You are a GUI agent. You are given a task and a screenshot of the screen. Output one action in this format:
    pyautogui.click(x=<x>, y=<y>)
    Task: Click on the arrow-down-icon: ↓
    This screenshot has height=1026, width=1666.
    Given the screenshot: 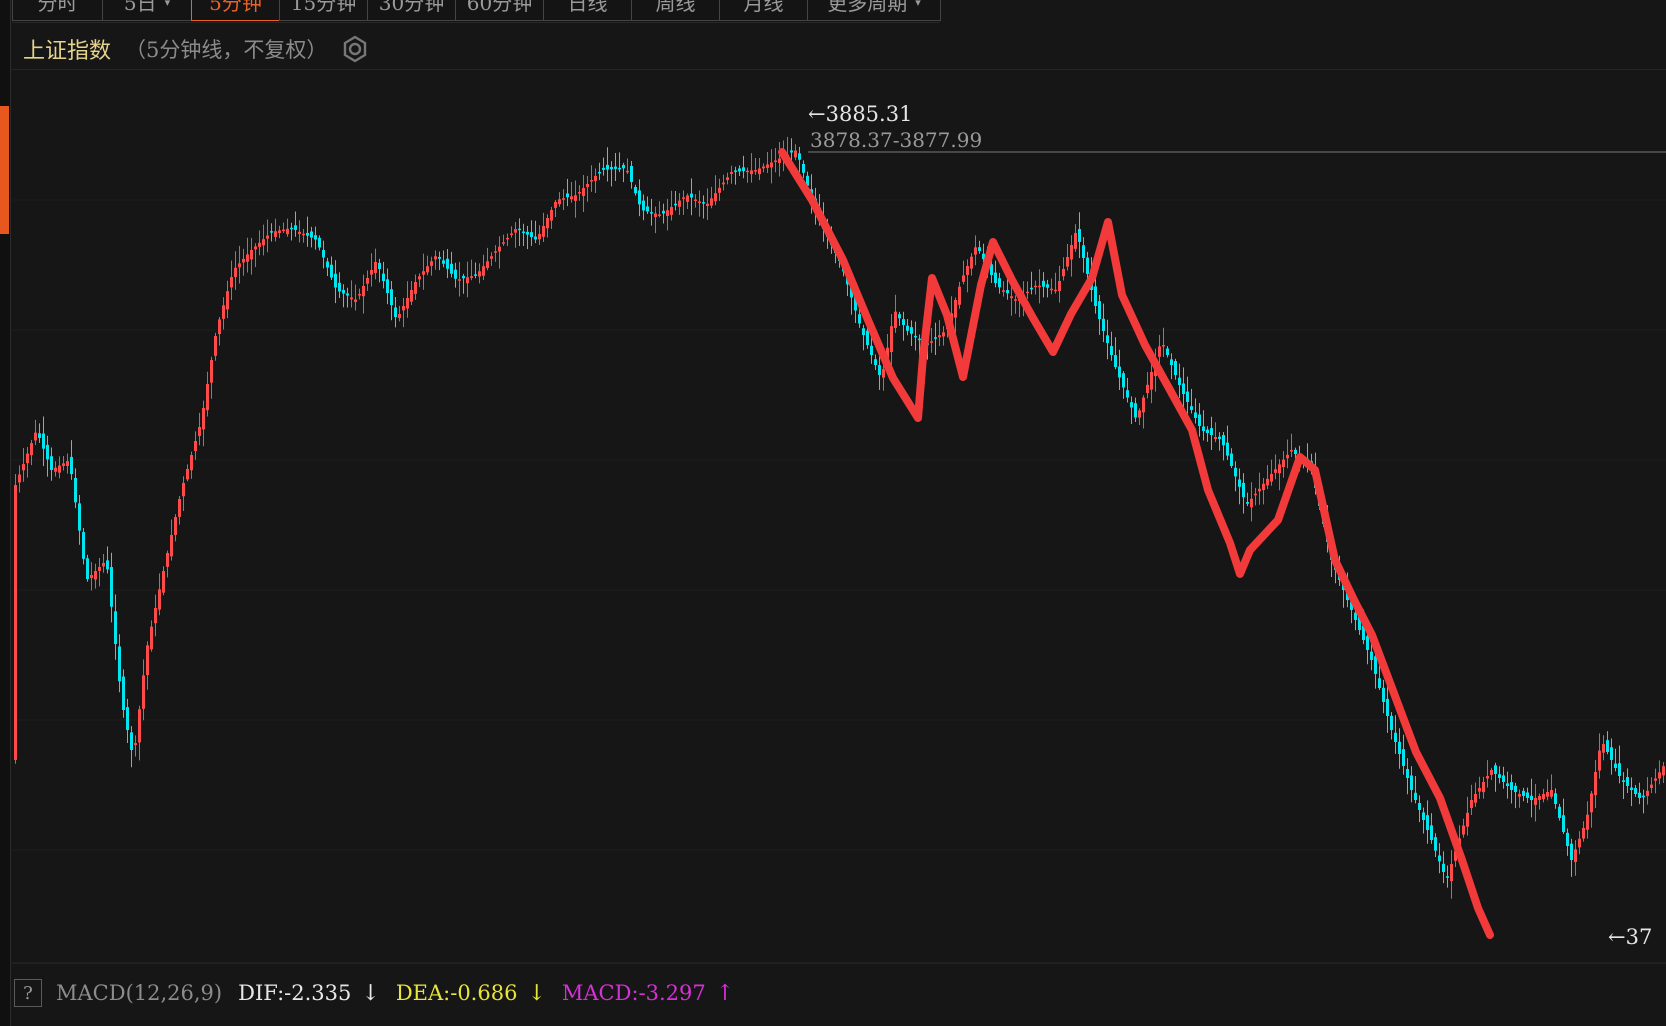 What is the action you would take?
    pyautogui.click(x=536, y=993)
    